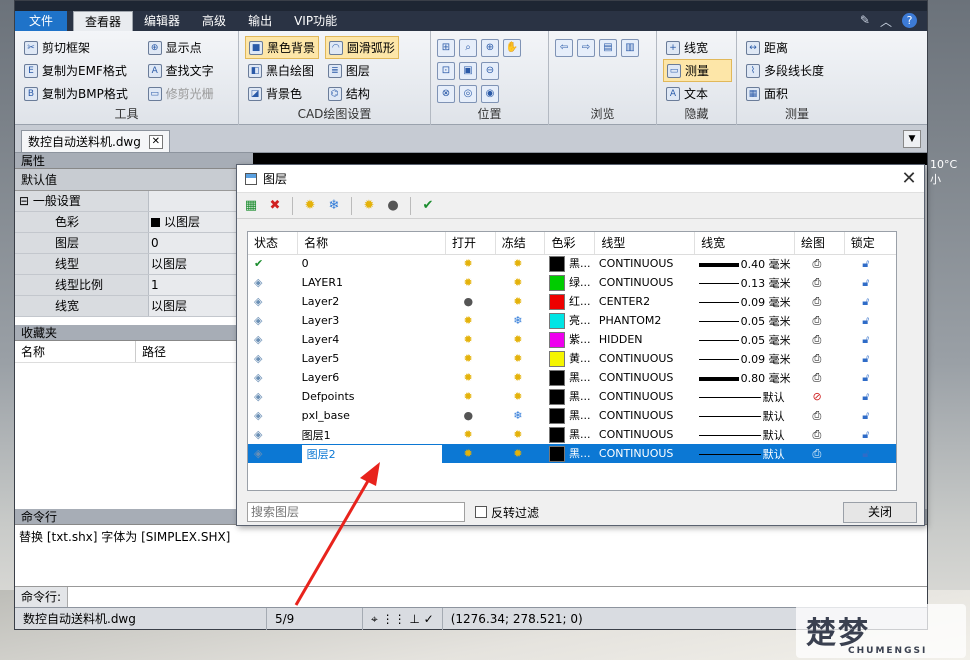 The height and width of the screenshot is (660, 970). What do you see at coordinates (572, 358) in the screenshot?
I see `layer-row: ◈ Layer5 ✹ ✹ 黄... CONTINUOUS 0.09 毫米 ⎙ 🔓︎` at bounding box center [572, 358].